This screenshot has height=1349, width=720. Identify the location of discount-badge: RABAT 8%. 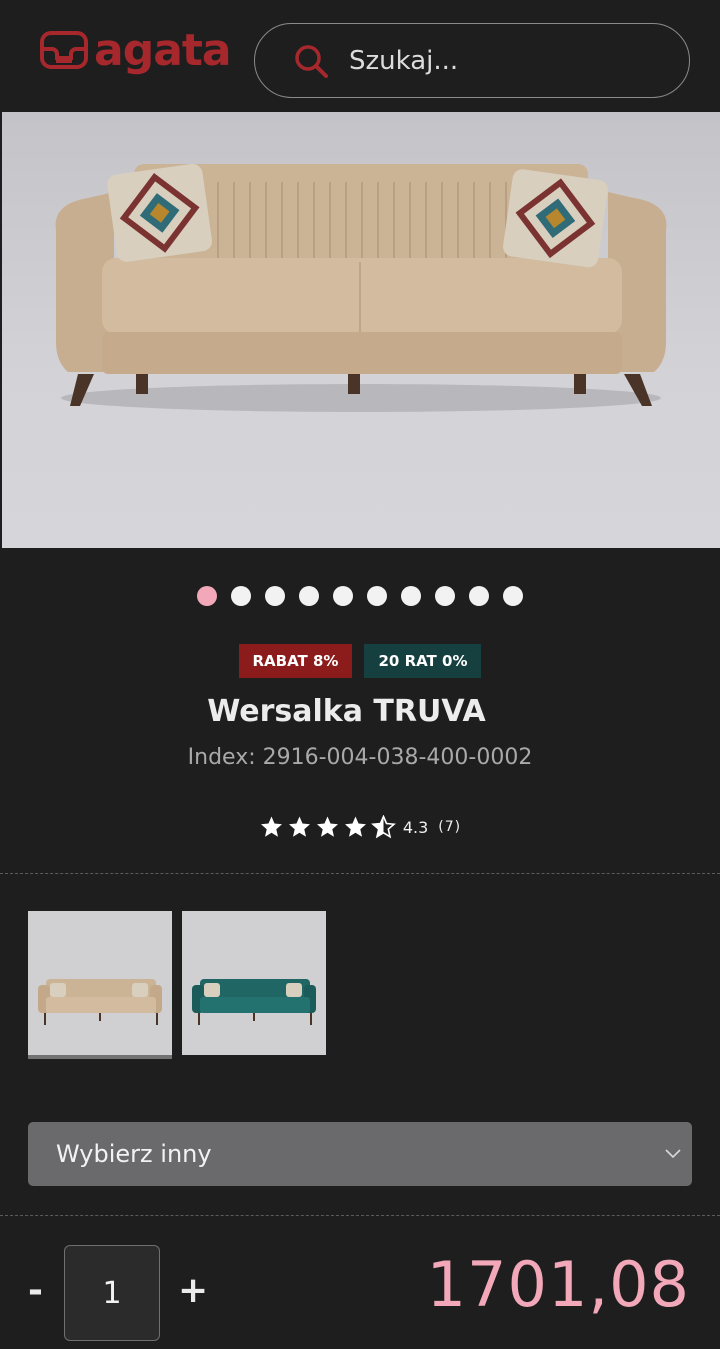
(295, 661).